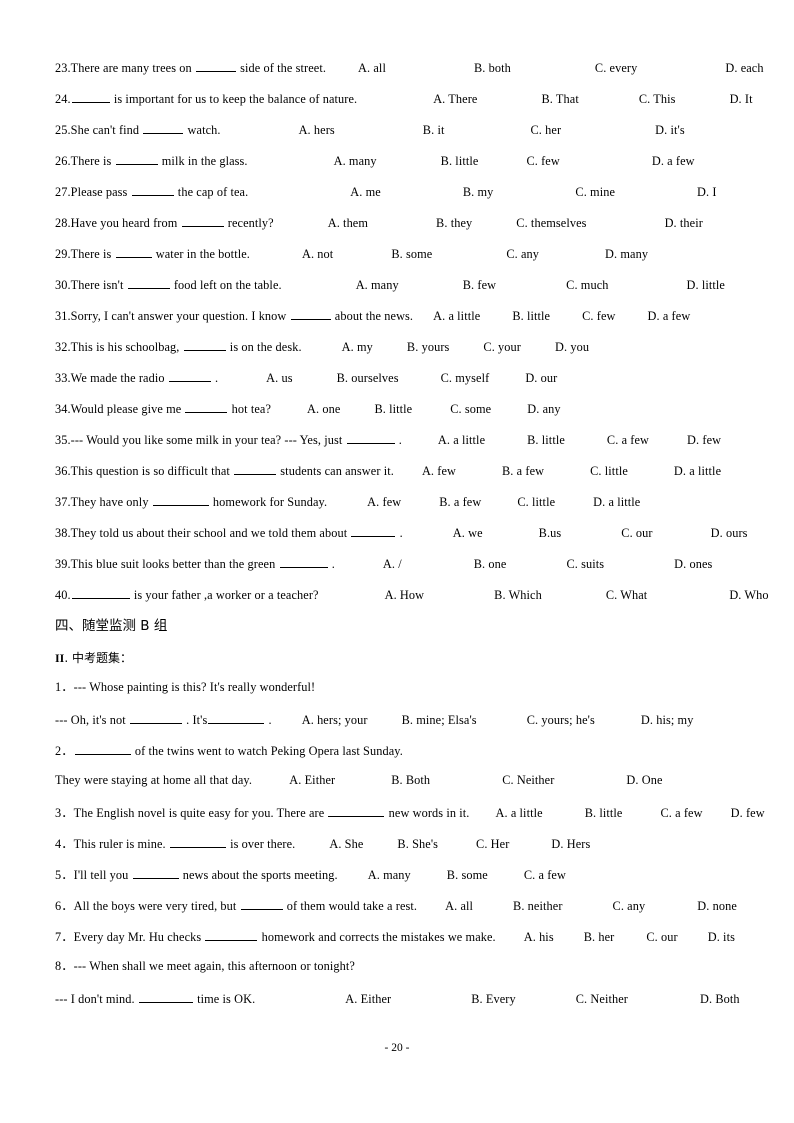 Image resolution: width=794 pixels, height=1123 pixels. I want to click on answer-option: D. I, so click(707, 192).